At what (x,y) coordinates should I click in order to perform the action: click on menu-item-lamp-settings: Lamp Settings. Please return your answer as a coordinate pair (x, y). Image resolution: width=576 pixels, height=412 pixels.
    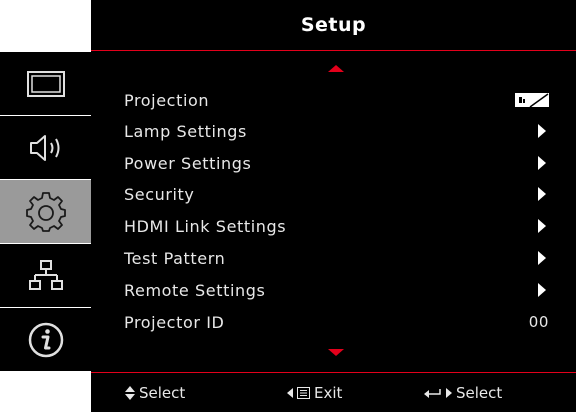
    Looking at the image, I should click on (336, 131).